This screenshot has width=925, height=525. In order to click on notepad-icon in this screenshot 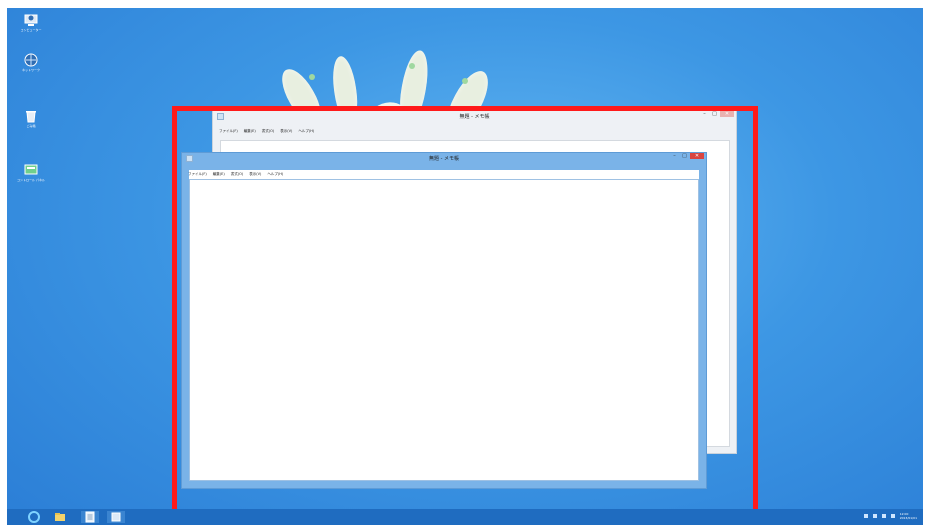, I will do `click(90, 517)`.